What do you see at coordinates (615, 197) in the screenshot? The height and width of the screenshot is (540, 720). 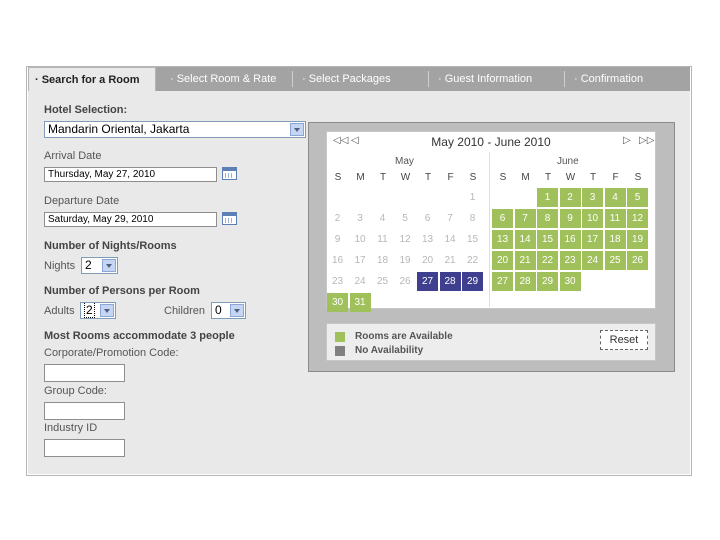 I see `calendar-day: 4` at bounding box center [615, 197].